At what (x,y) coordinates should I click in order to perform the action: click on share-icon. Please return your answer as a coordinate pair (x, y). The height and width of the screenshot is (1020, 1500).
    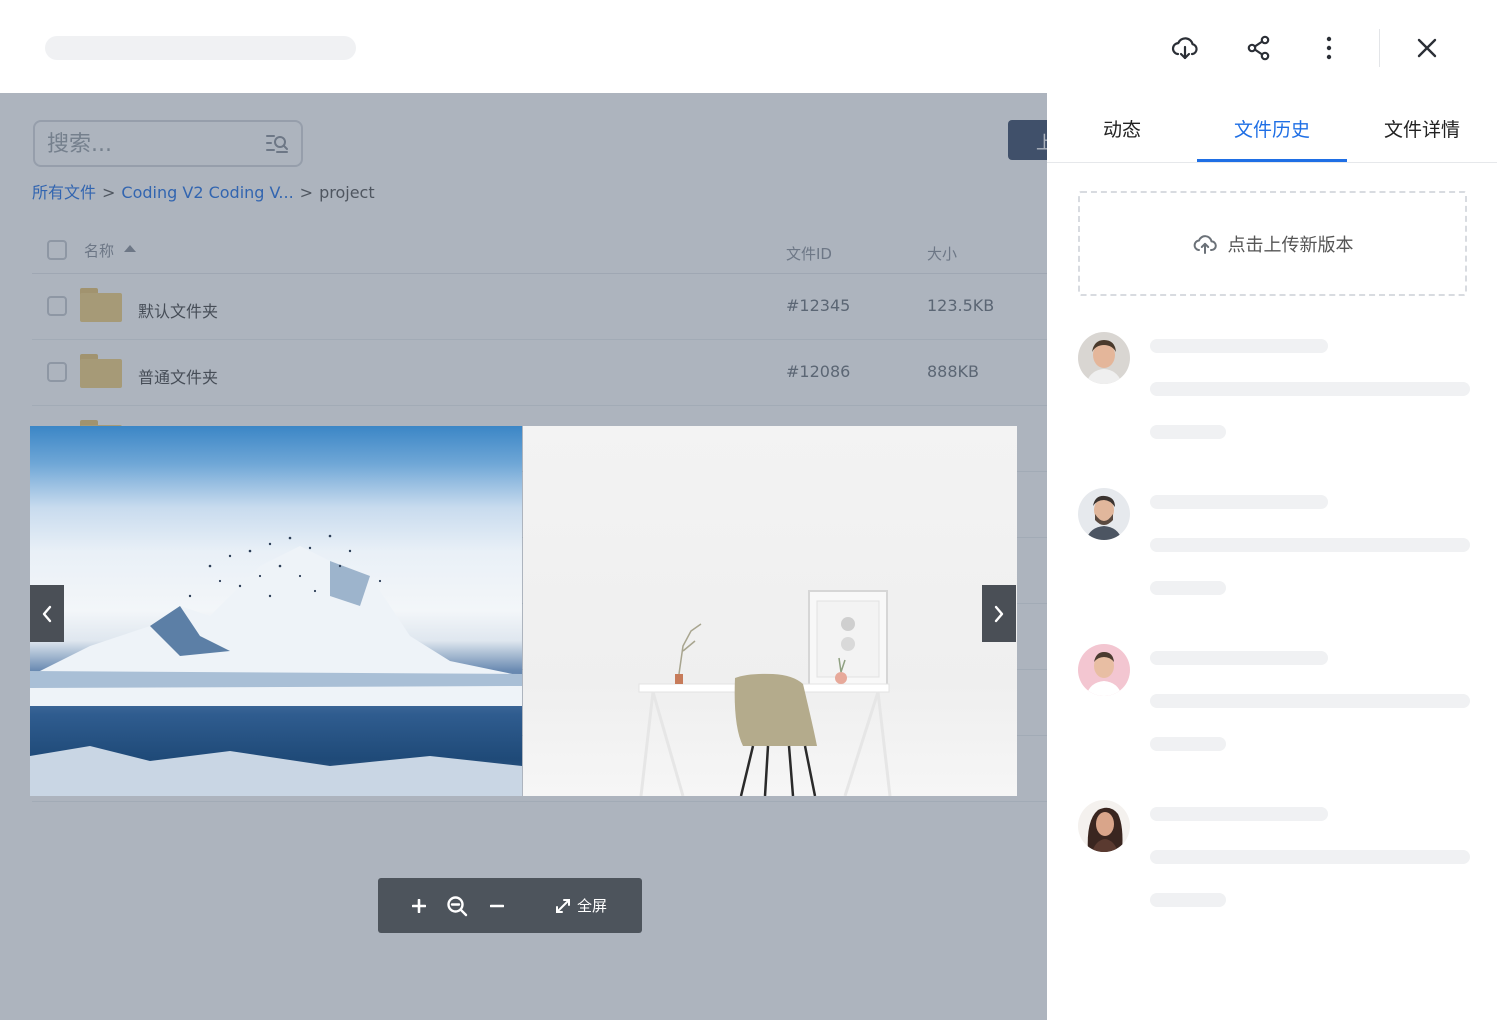
    Looking at the image, I should click on (1258, 48).